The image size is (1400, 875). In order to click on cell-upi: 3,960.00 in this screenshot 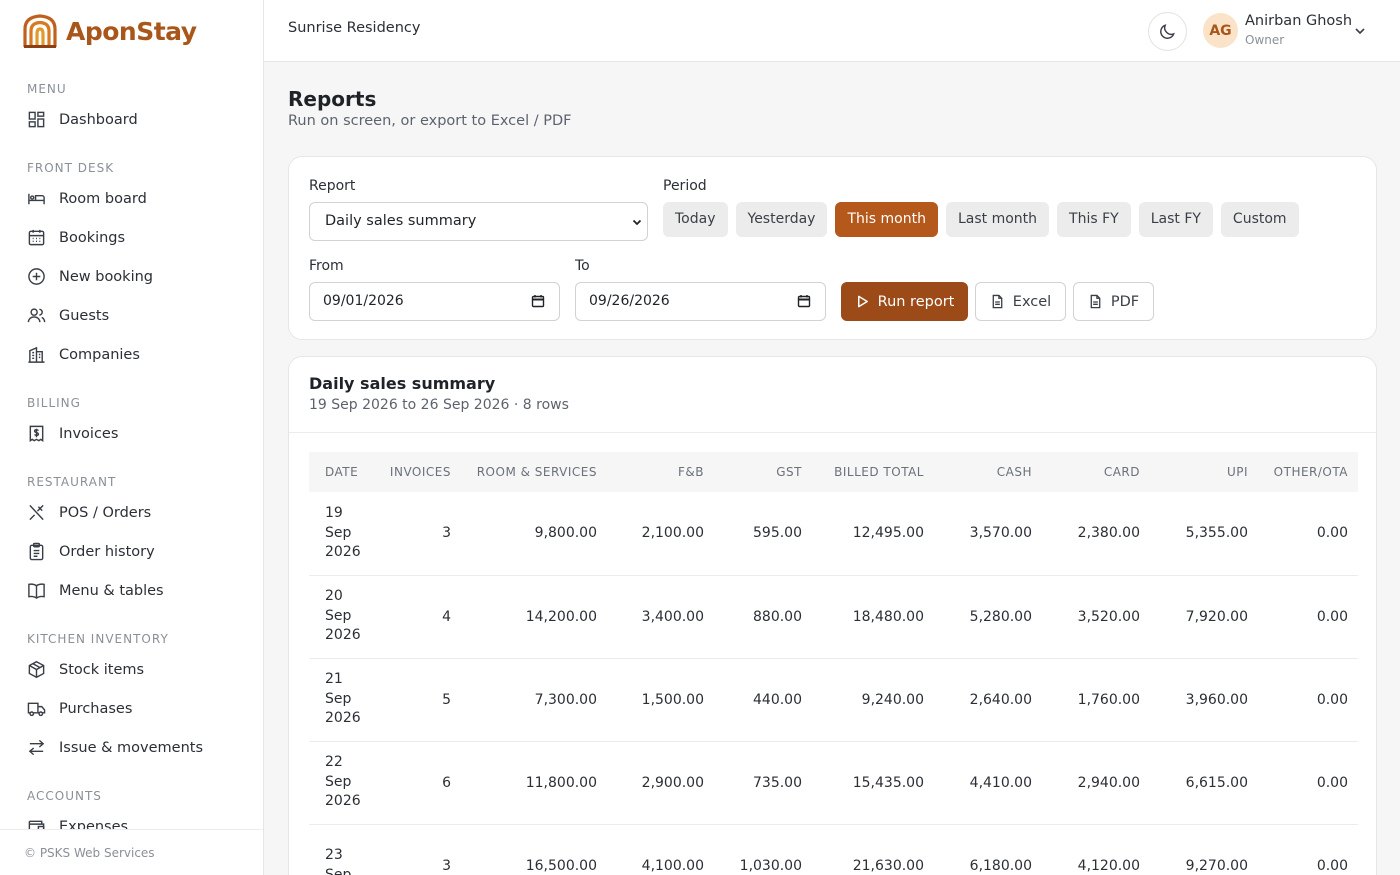, I will do `click(1204, 700)`.